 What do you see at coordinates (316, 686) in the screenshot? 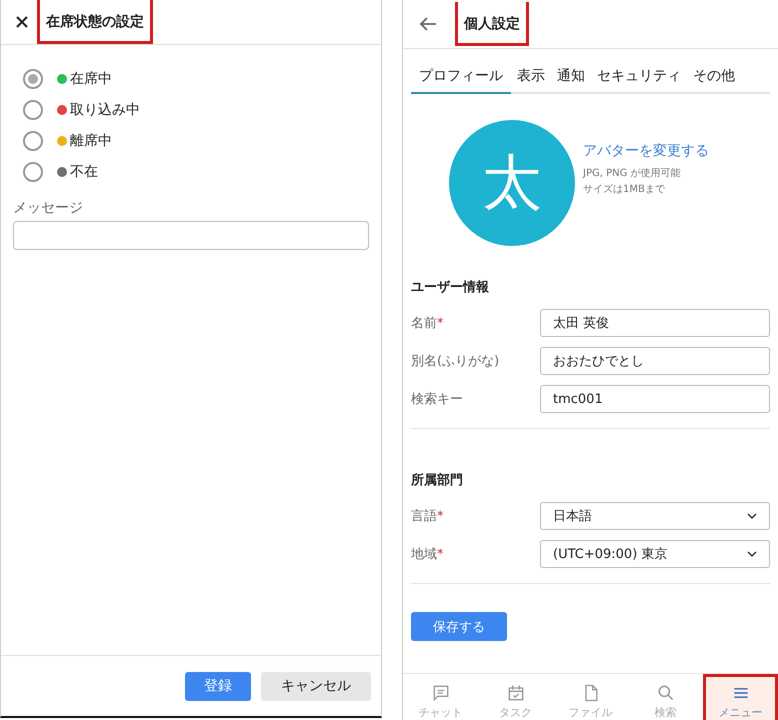
I see `cancel-button: キャンセル` at bounding box center [316, 686].